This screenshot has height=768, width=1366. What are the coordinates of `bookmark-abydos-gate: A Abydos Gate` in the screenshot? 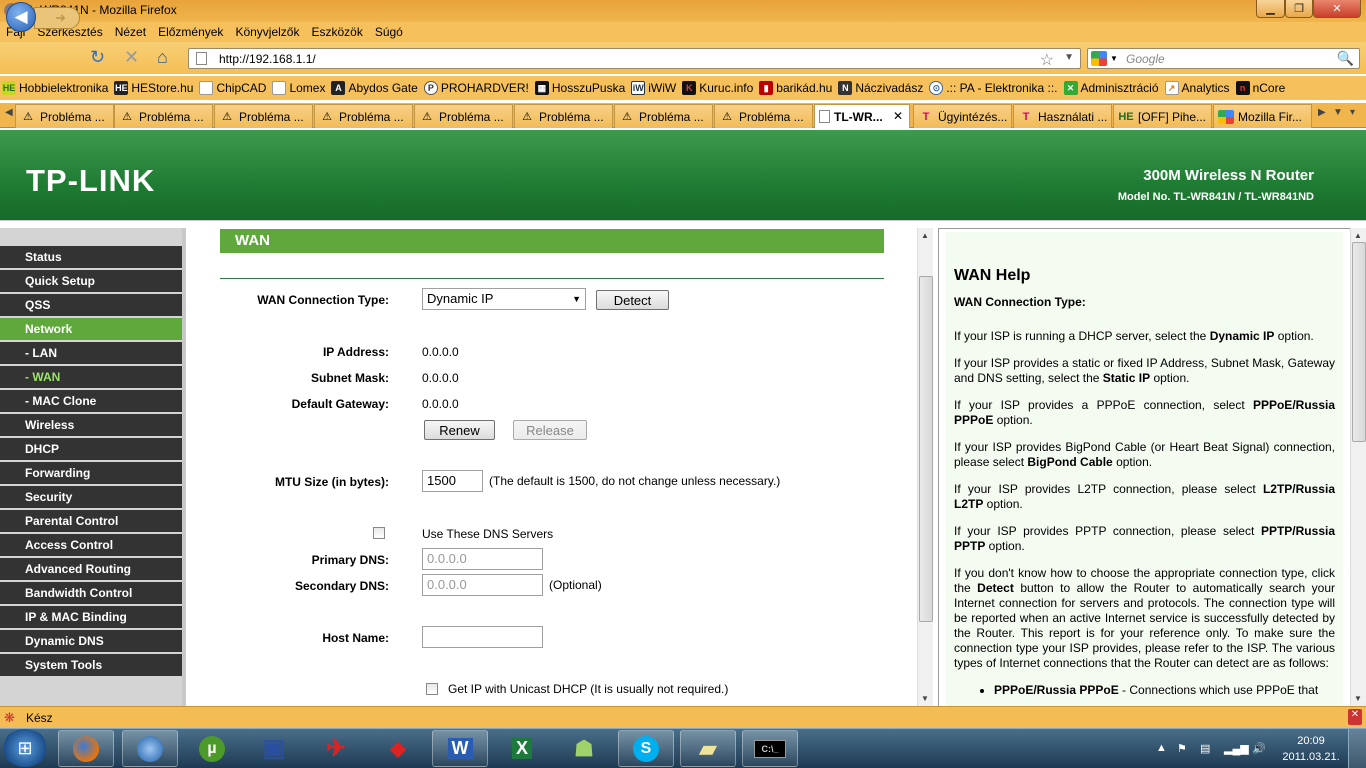 It's located at (374, 88).